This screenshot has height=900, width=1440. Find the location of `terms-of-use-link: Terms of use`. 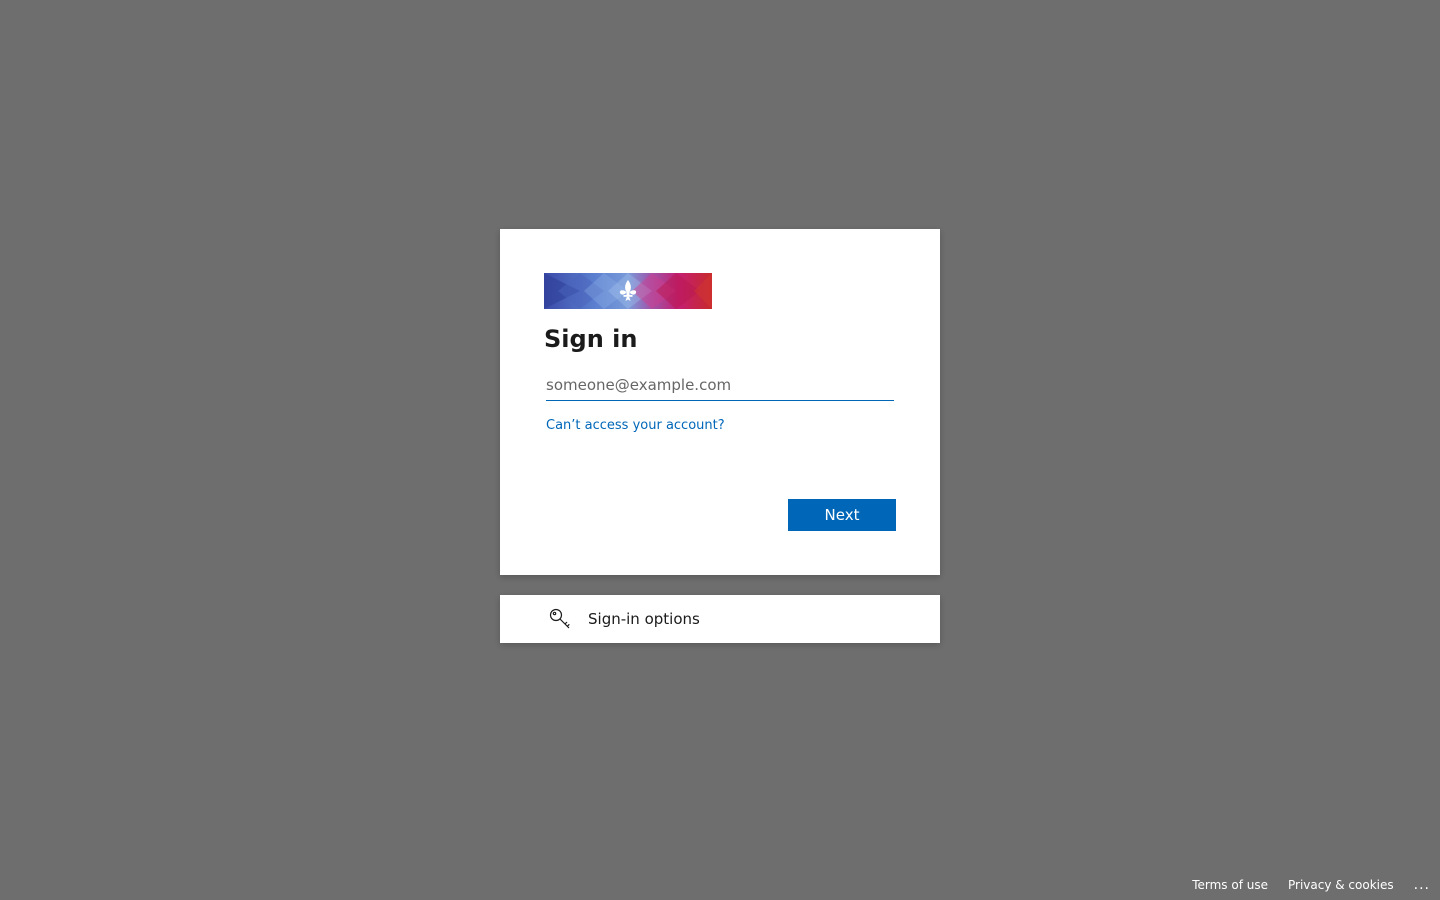

terms-of-use-link: Terms of use is located at coordinates (1230, 885).